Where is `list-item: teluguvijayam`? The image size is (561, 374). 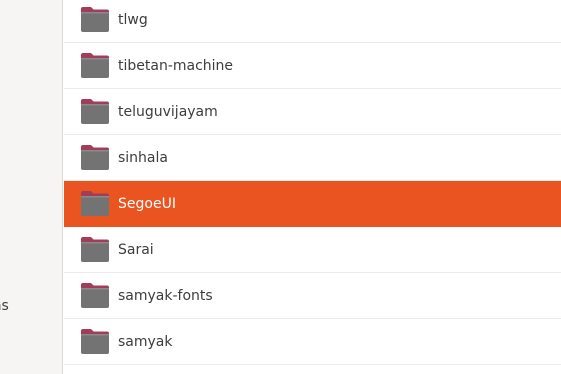 list-item: teluguvijayam is located at coordinates (312, 112).